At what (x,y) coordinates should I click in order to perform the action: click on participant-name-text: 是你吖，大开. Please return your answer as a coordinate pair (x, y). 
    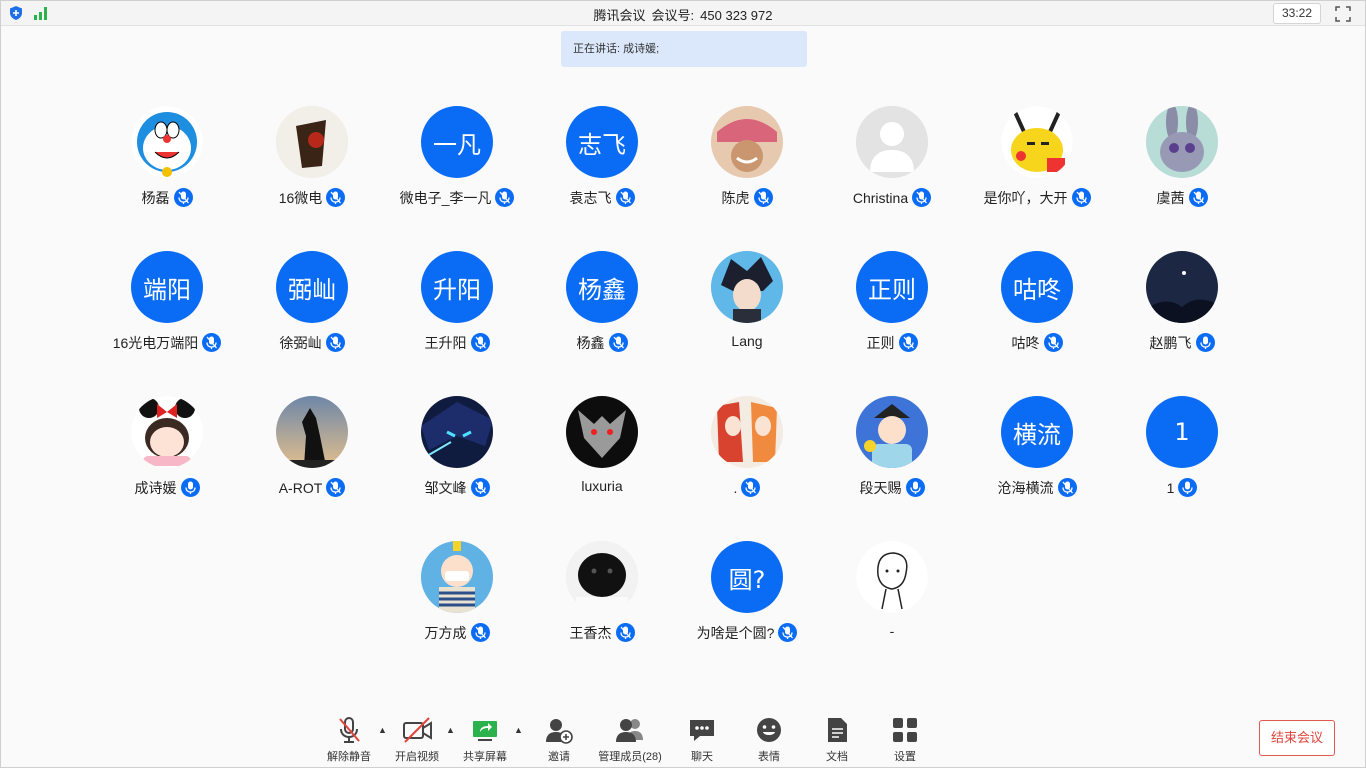
    Looking at the image, I should click on (1025, 198).